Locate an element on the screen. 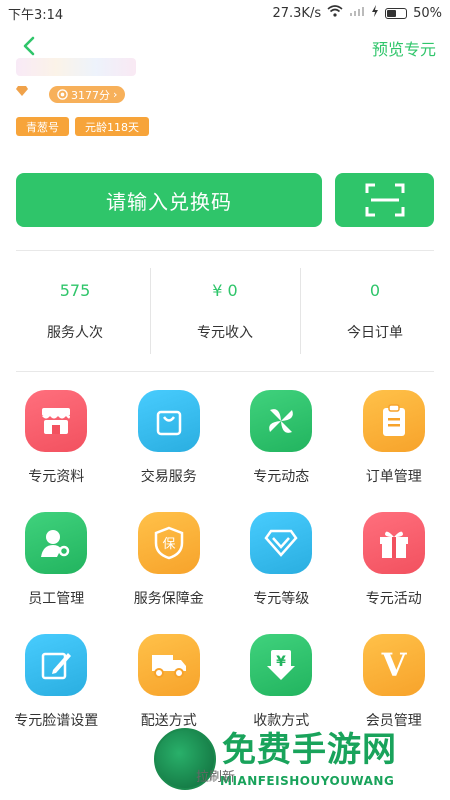 This screenshot has height=800, width=450. menu-item: 专元活动 is located at coordinates (394, 560).